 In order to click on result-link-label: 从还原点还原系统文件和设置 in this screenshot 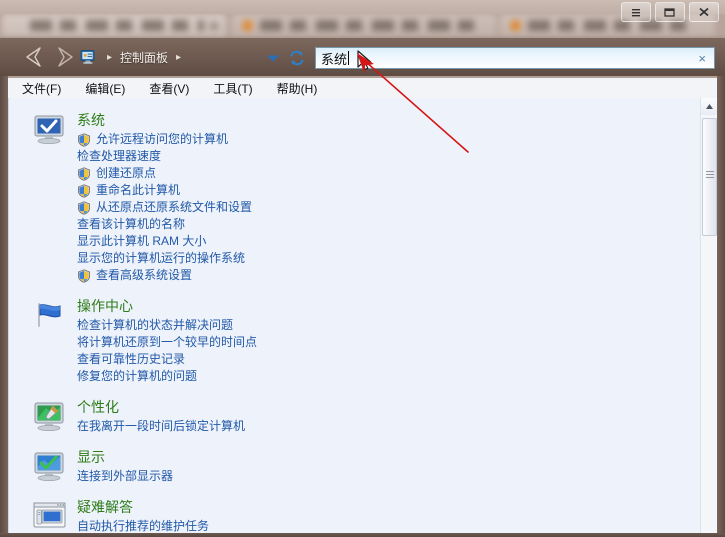, I will do `click(174, 207)`.